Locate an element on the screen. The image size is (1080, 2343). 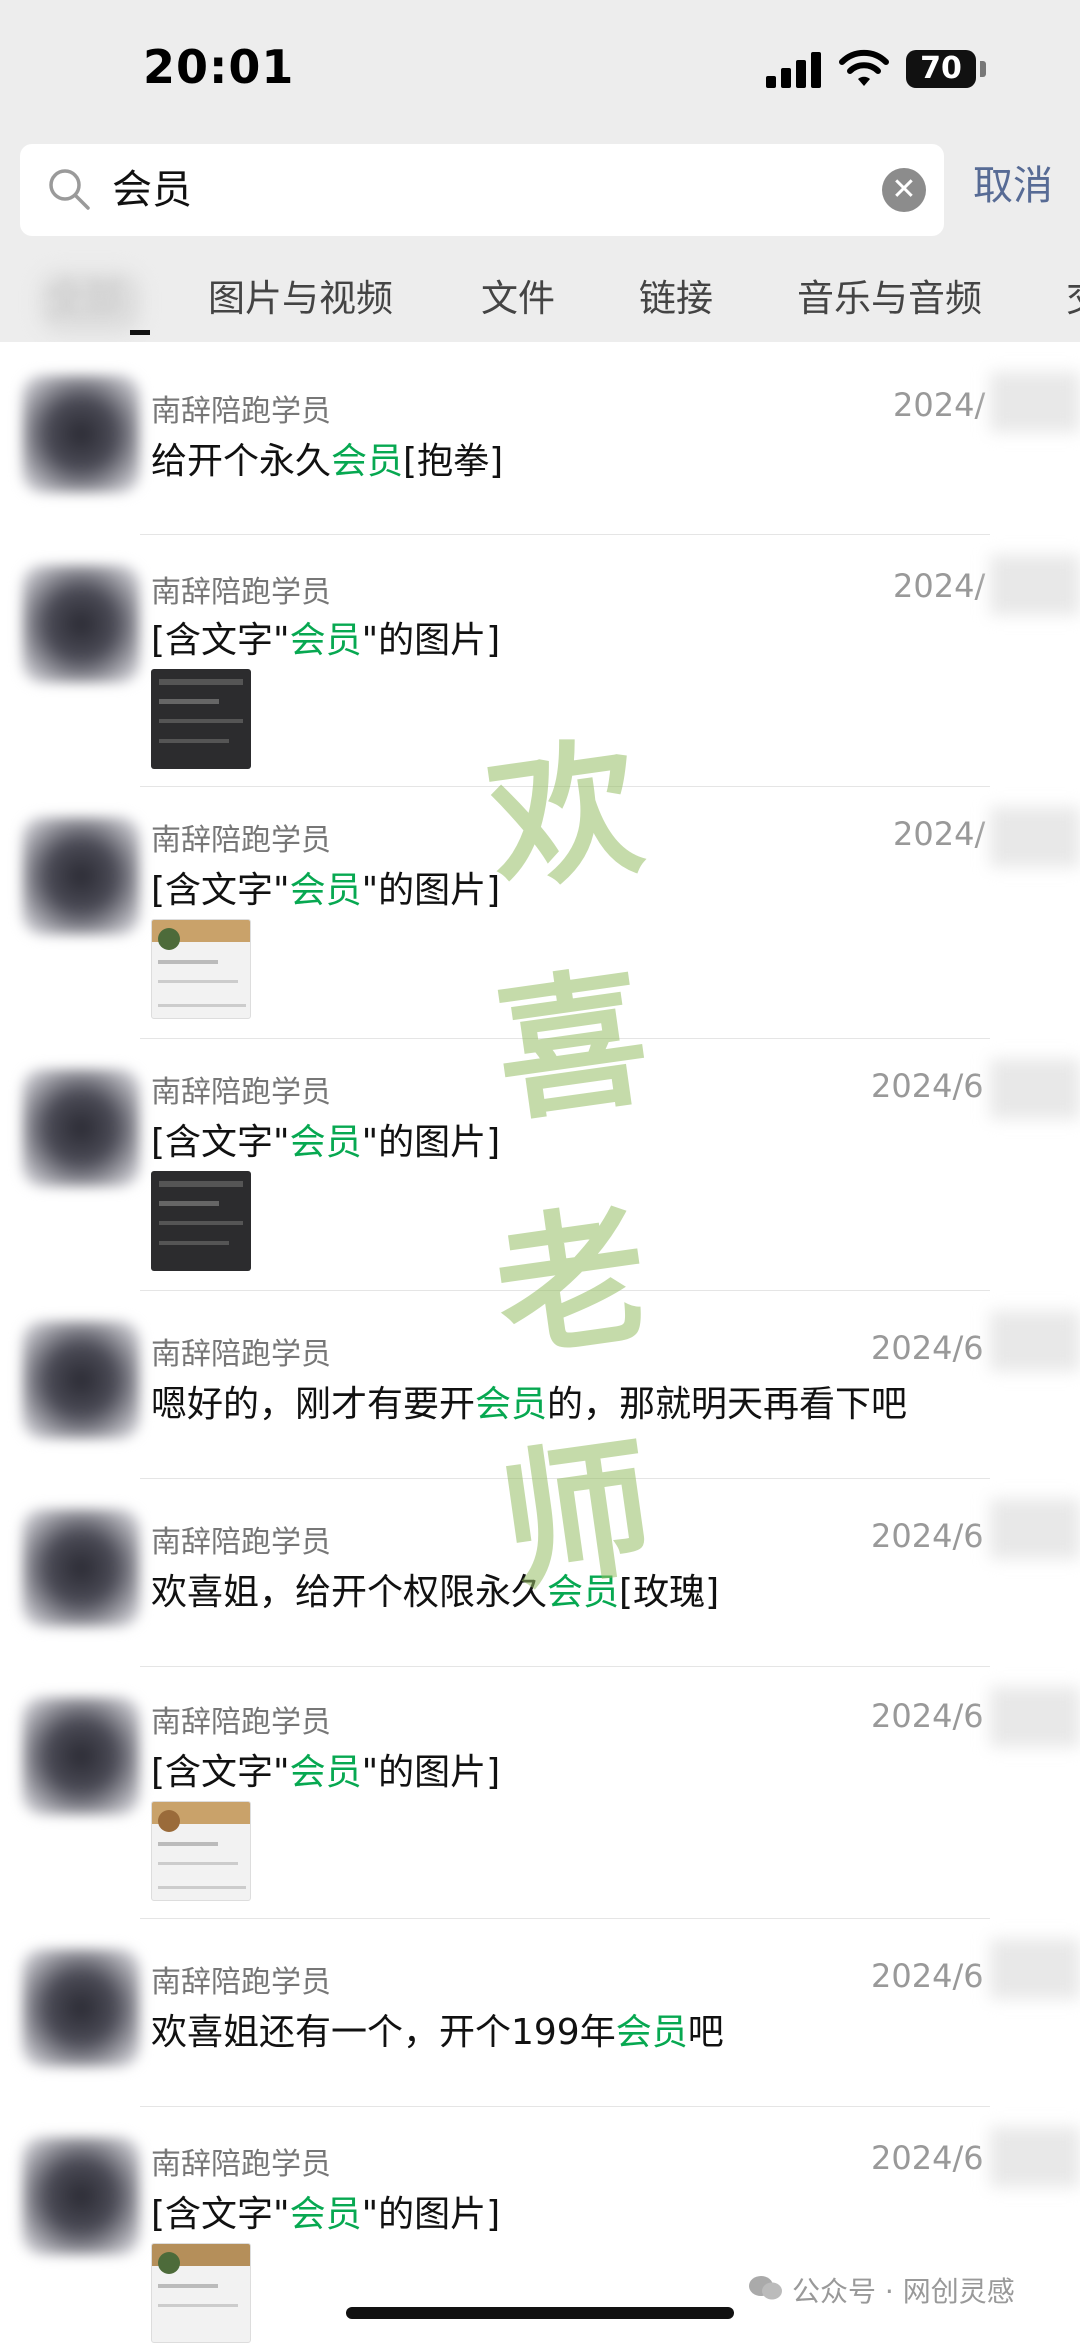
battery-icon: 70 is located at coordinates (941, 69).